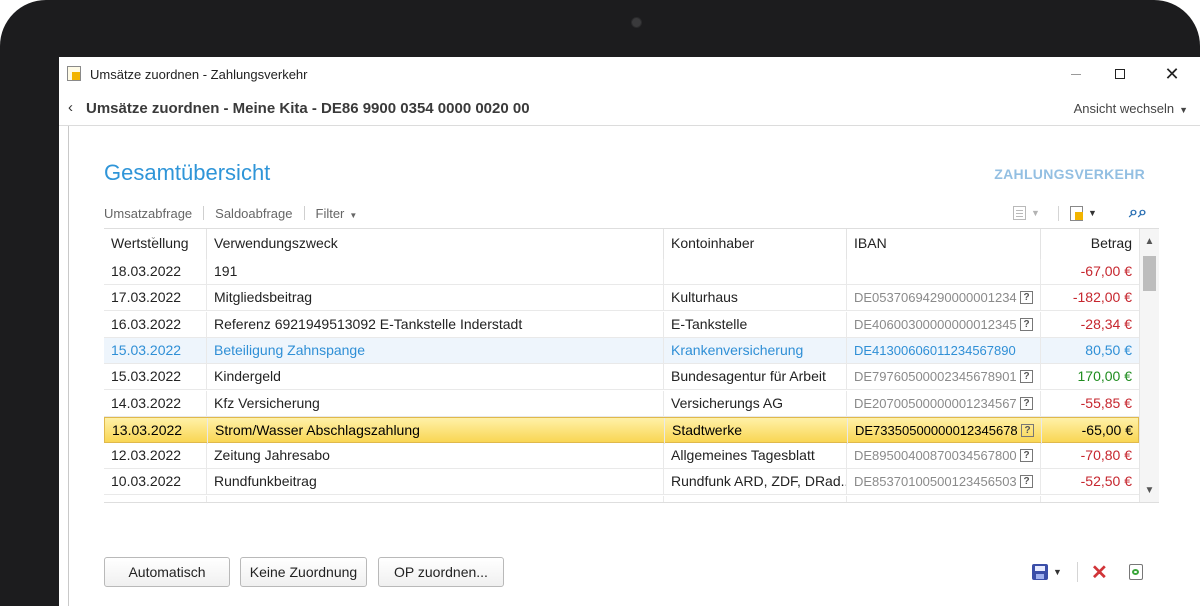 The image size is (1200, 606). What do you see at coordinates (1131, 108) in the screenshot?
I see `view-switch-dropdown: Ansicht wechseln ▼` at bounding box center [1131, 108].